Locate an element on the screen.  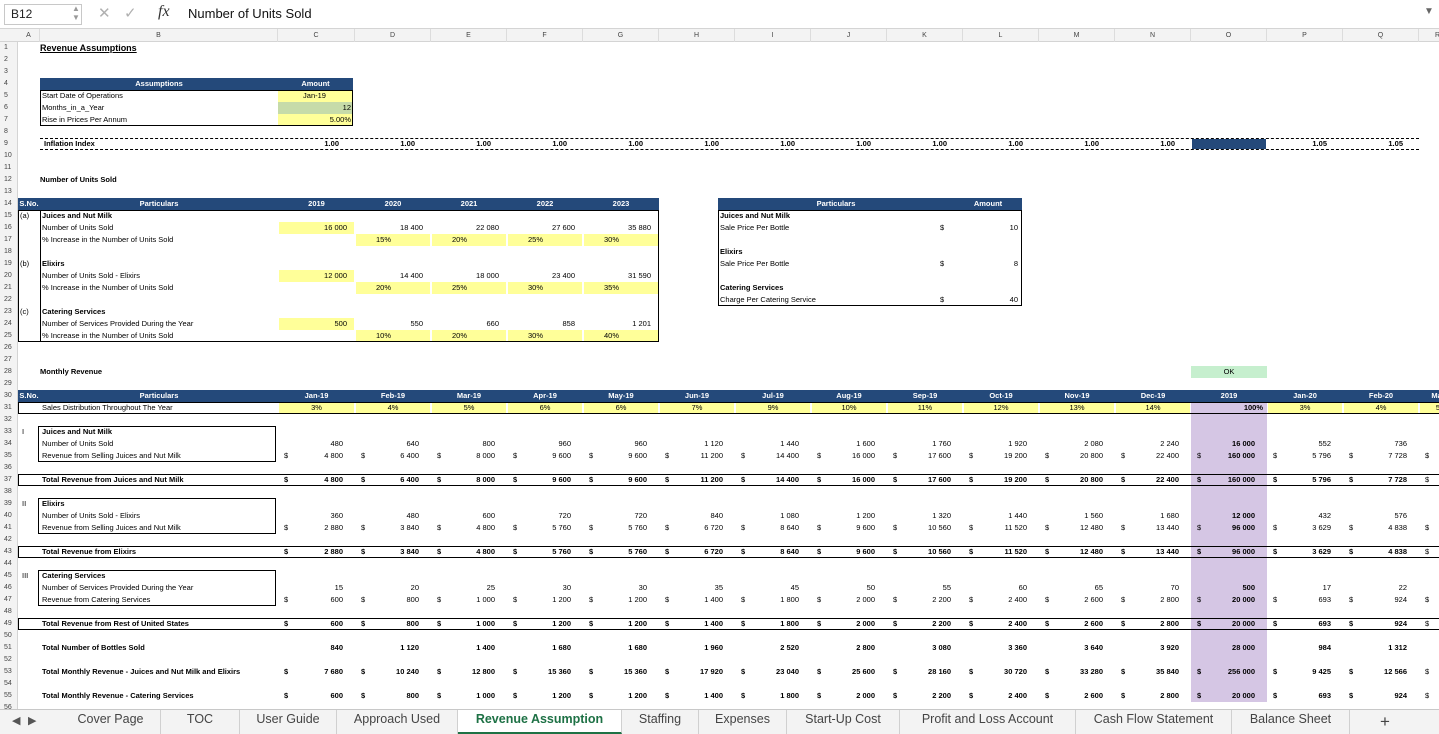
row-header: 45 is located at coordinates (8, 576).